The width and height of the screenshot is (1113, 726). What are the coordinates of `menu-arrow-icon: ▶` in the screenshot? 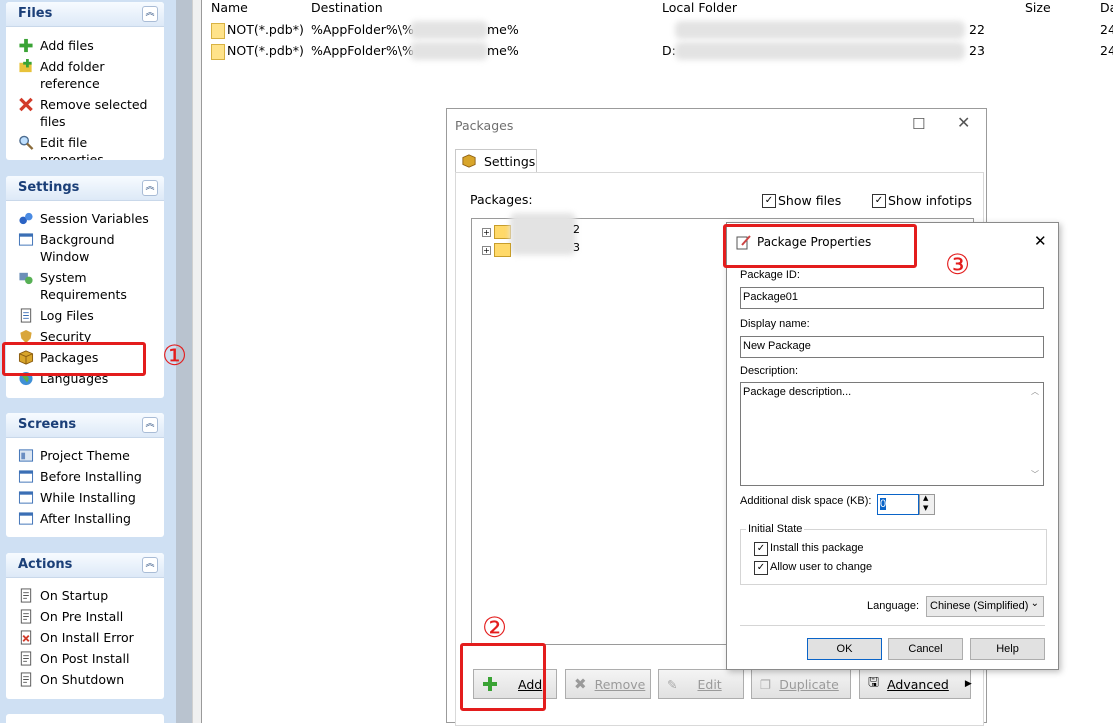 It's located at (968, 684).